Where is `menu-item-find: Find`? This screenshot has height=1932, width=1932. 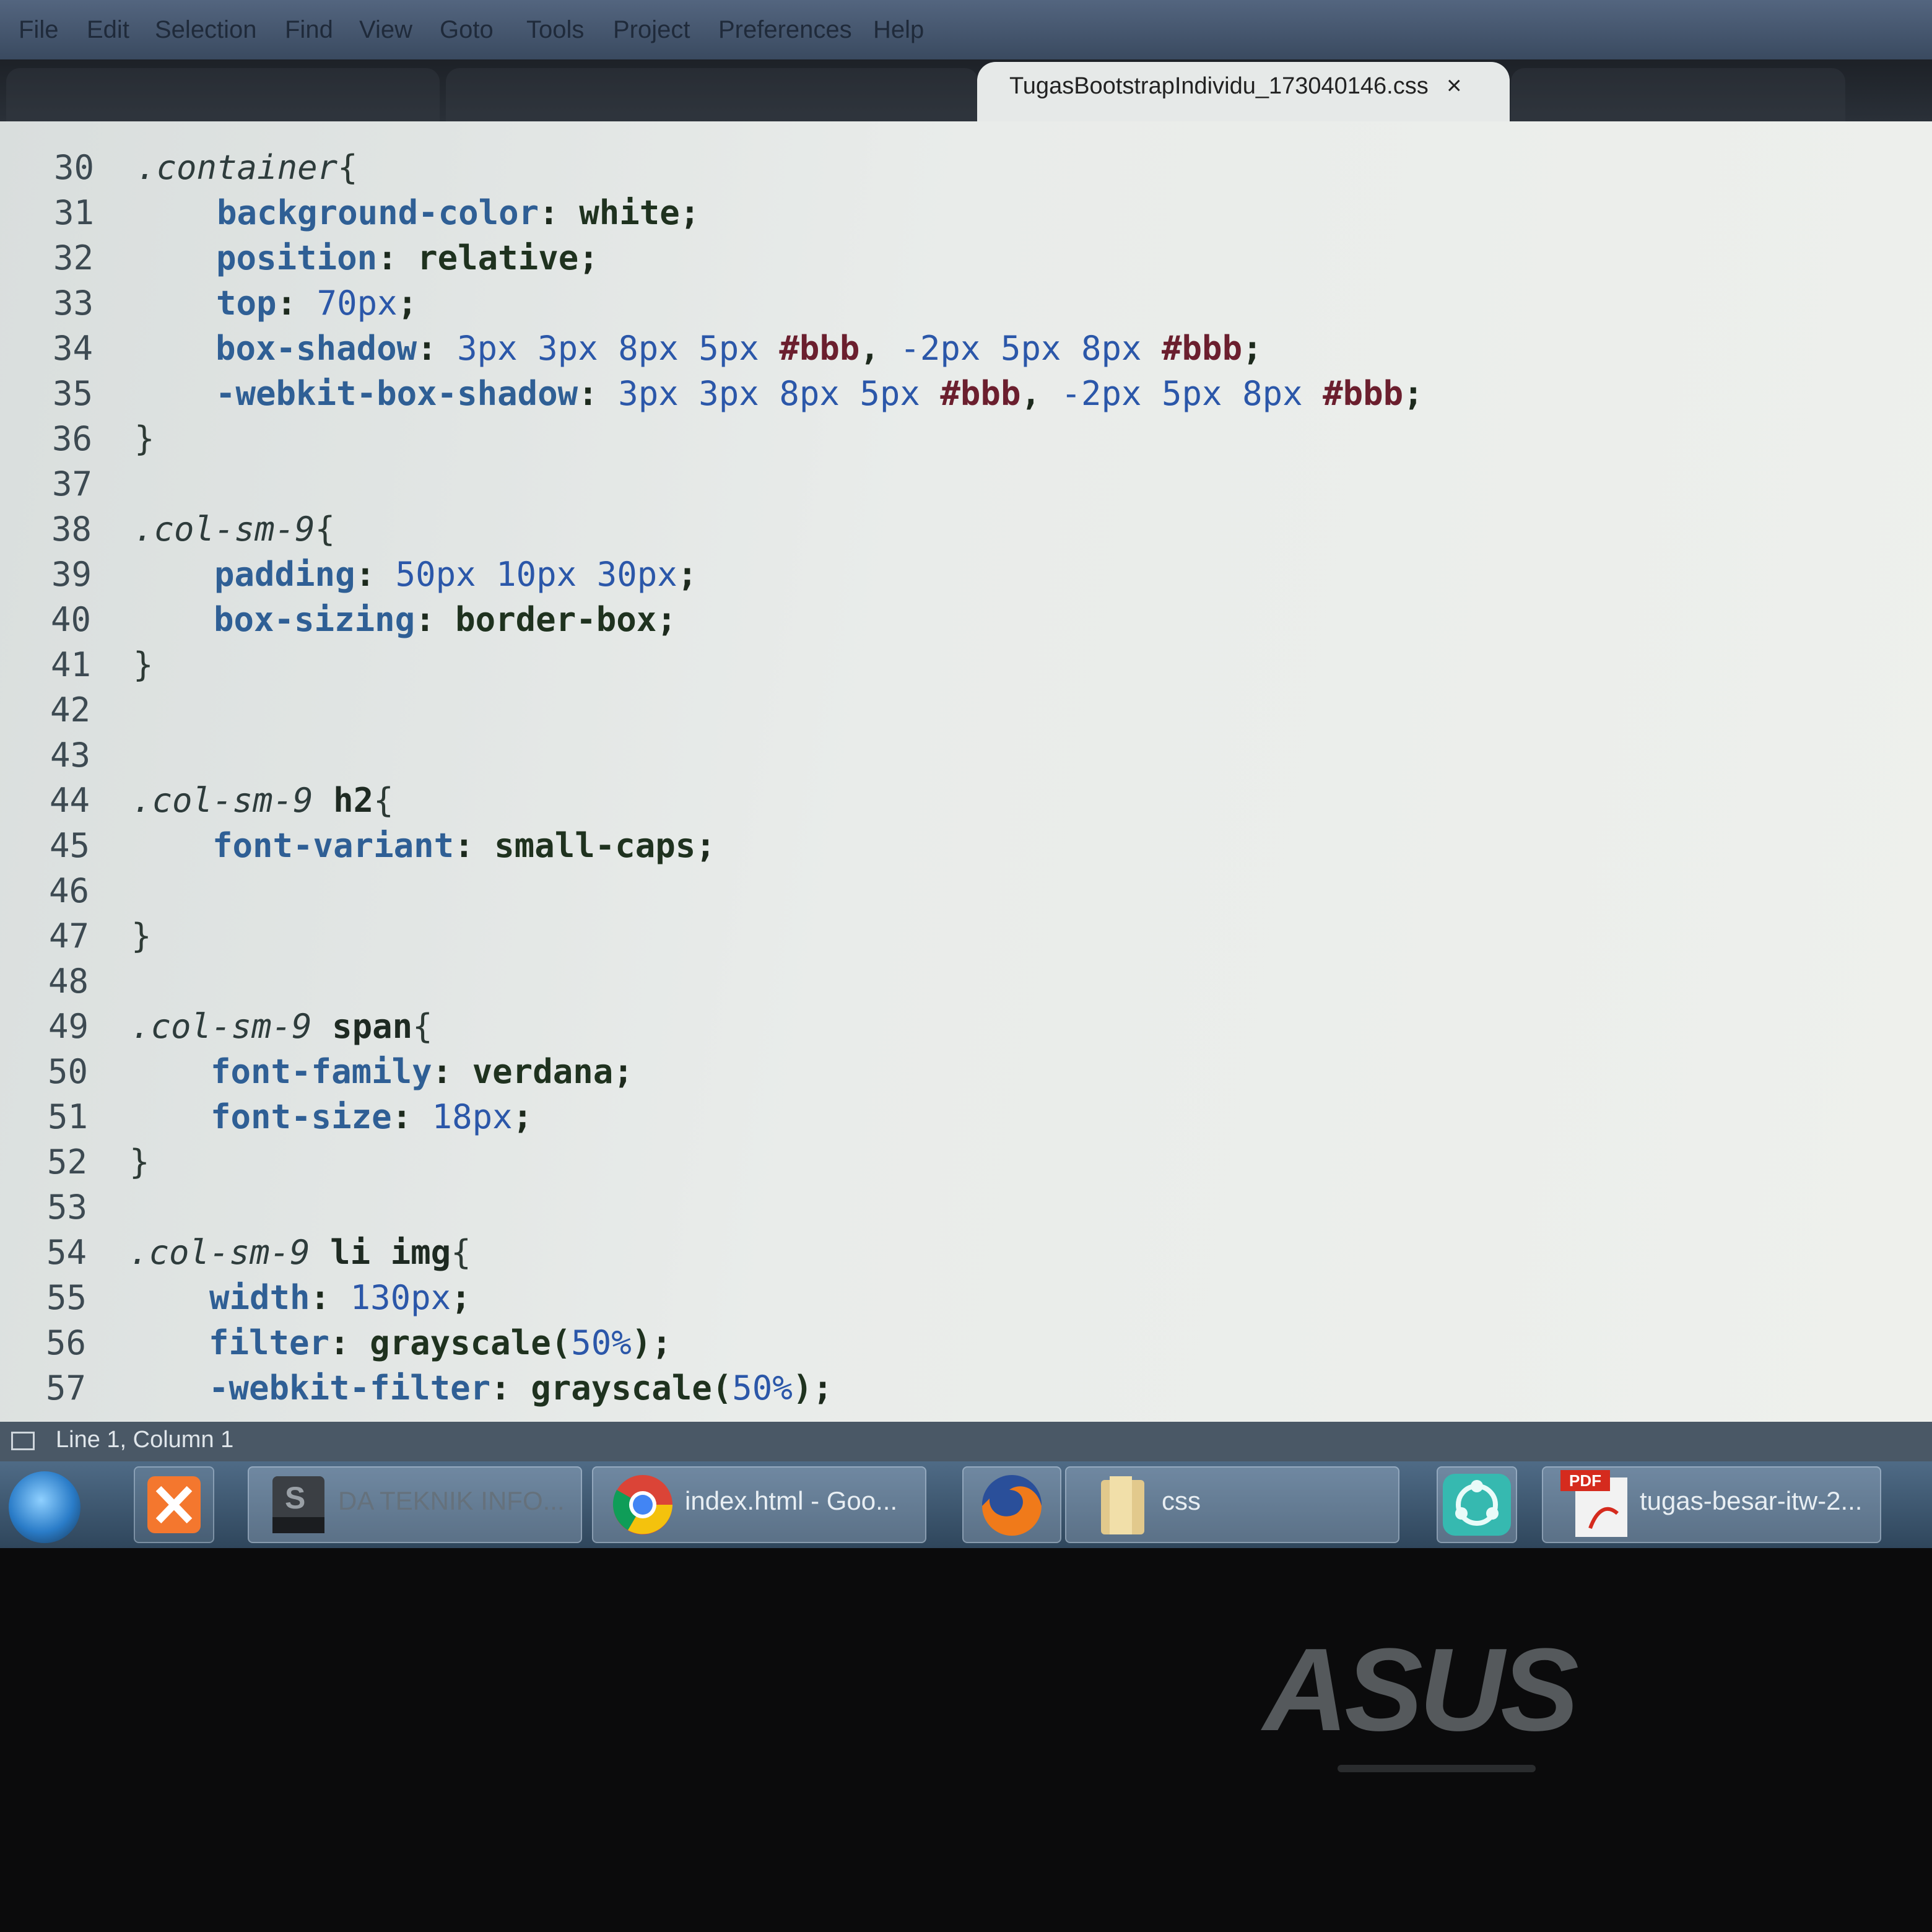
menu-item-find: Find is located at coordinates (309, 30).